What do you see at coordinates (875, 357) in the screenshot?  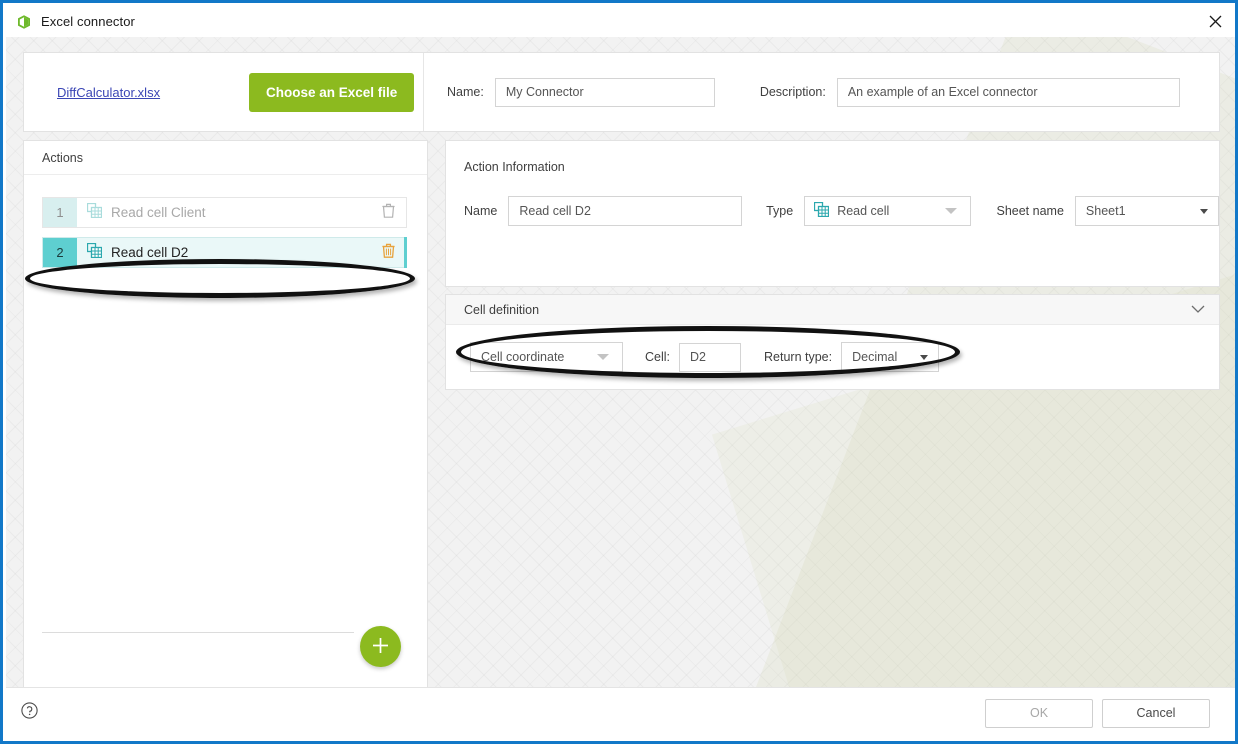 I see `return-type-value: Decimal` at bounding box center [875, 357].